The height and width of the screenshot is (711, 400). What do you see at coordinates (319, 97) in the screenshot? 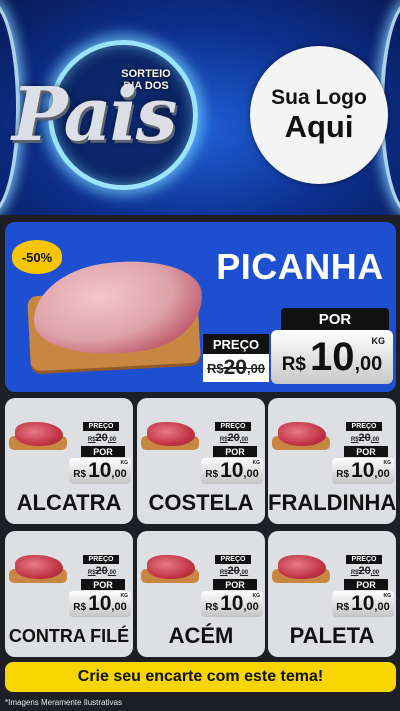
I see `logo-line-1: Sua Logo` at bounding box center [319, 97].